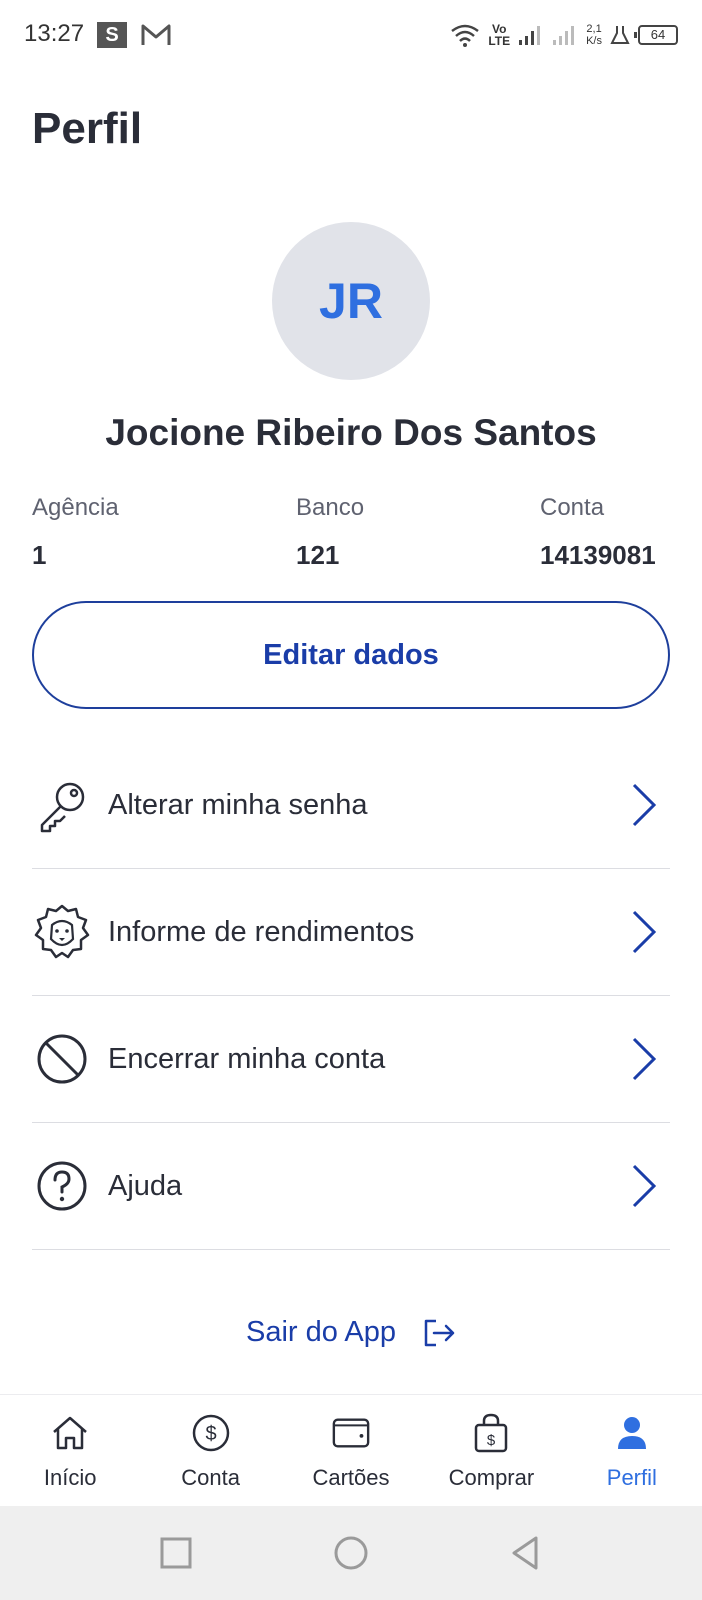 Image resolution: width=702 pixels, height=1600 pixels. I want to click on flask-icon, so click(620, 35).